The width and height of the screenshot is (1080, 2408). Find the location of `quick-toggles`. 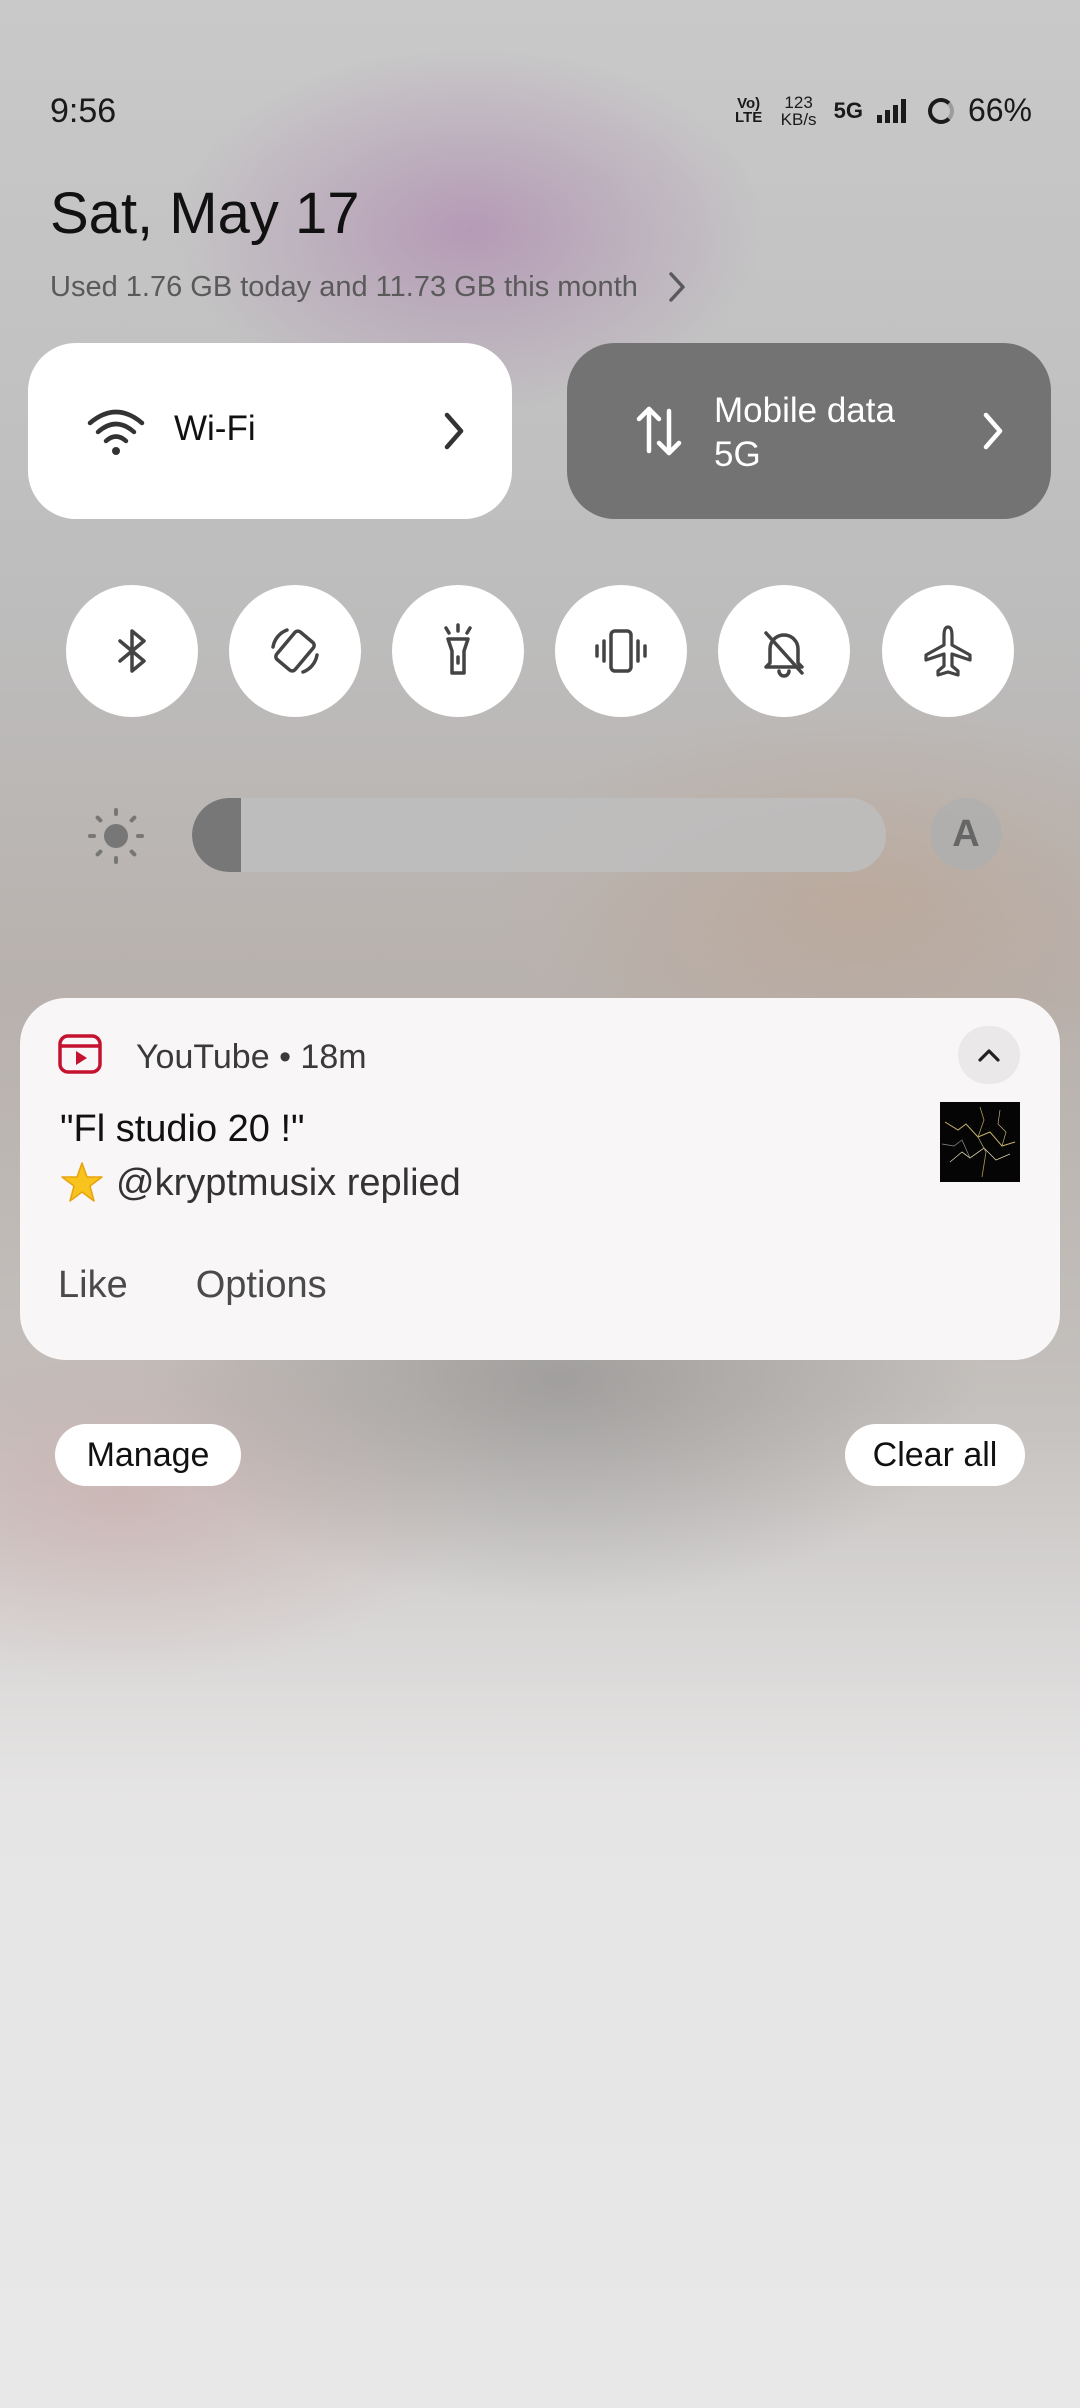

quick-toggles is located at coordinates (540, 651).